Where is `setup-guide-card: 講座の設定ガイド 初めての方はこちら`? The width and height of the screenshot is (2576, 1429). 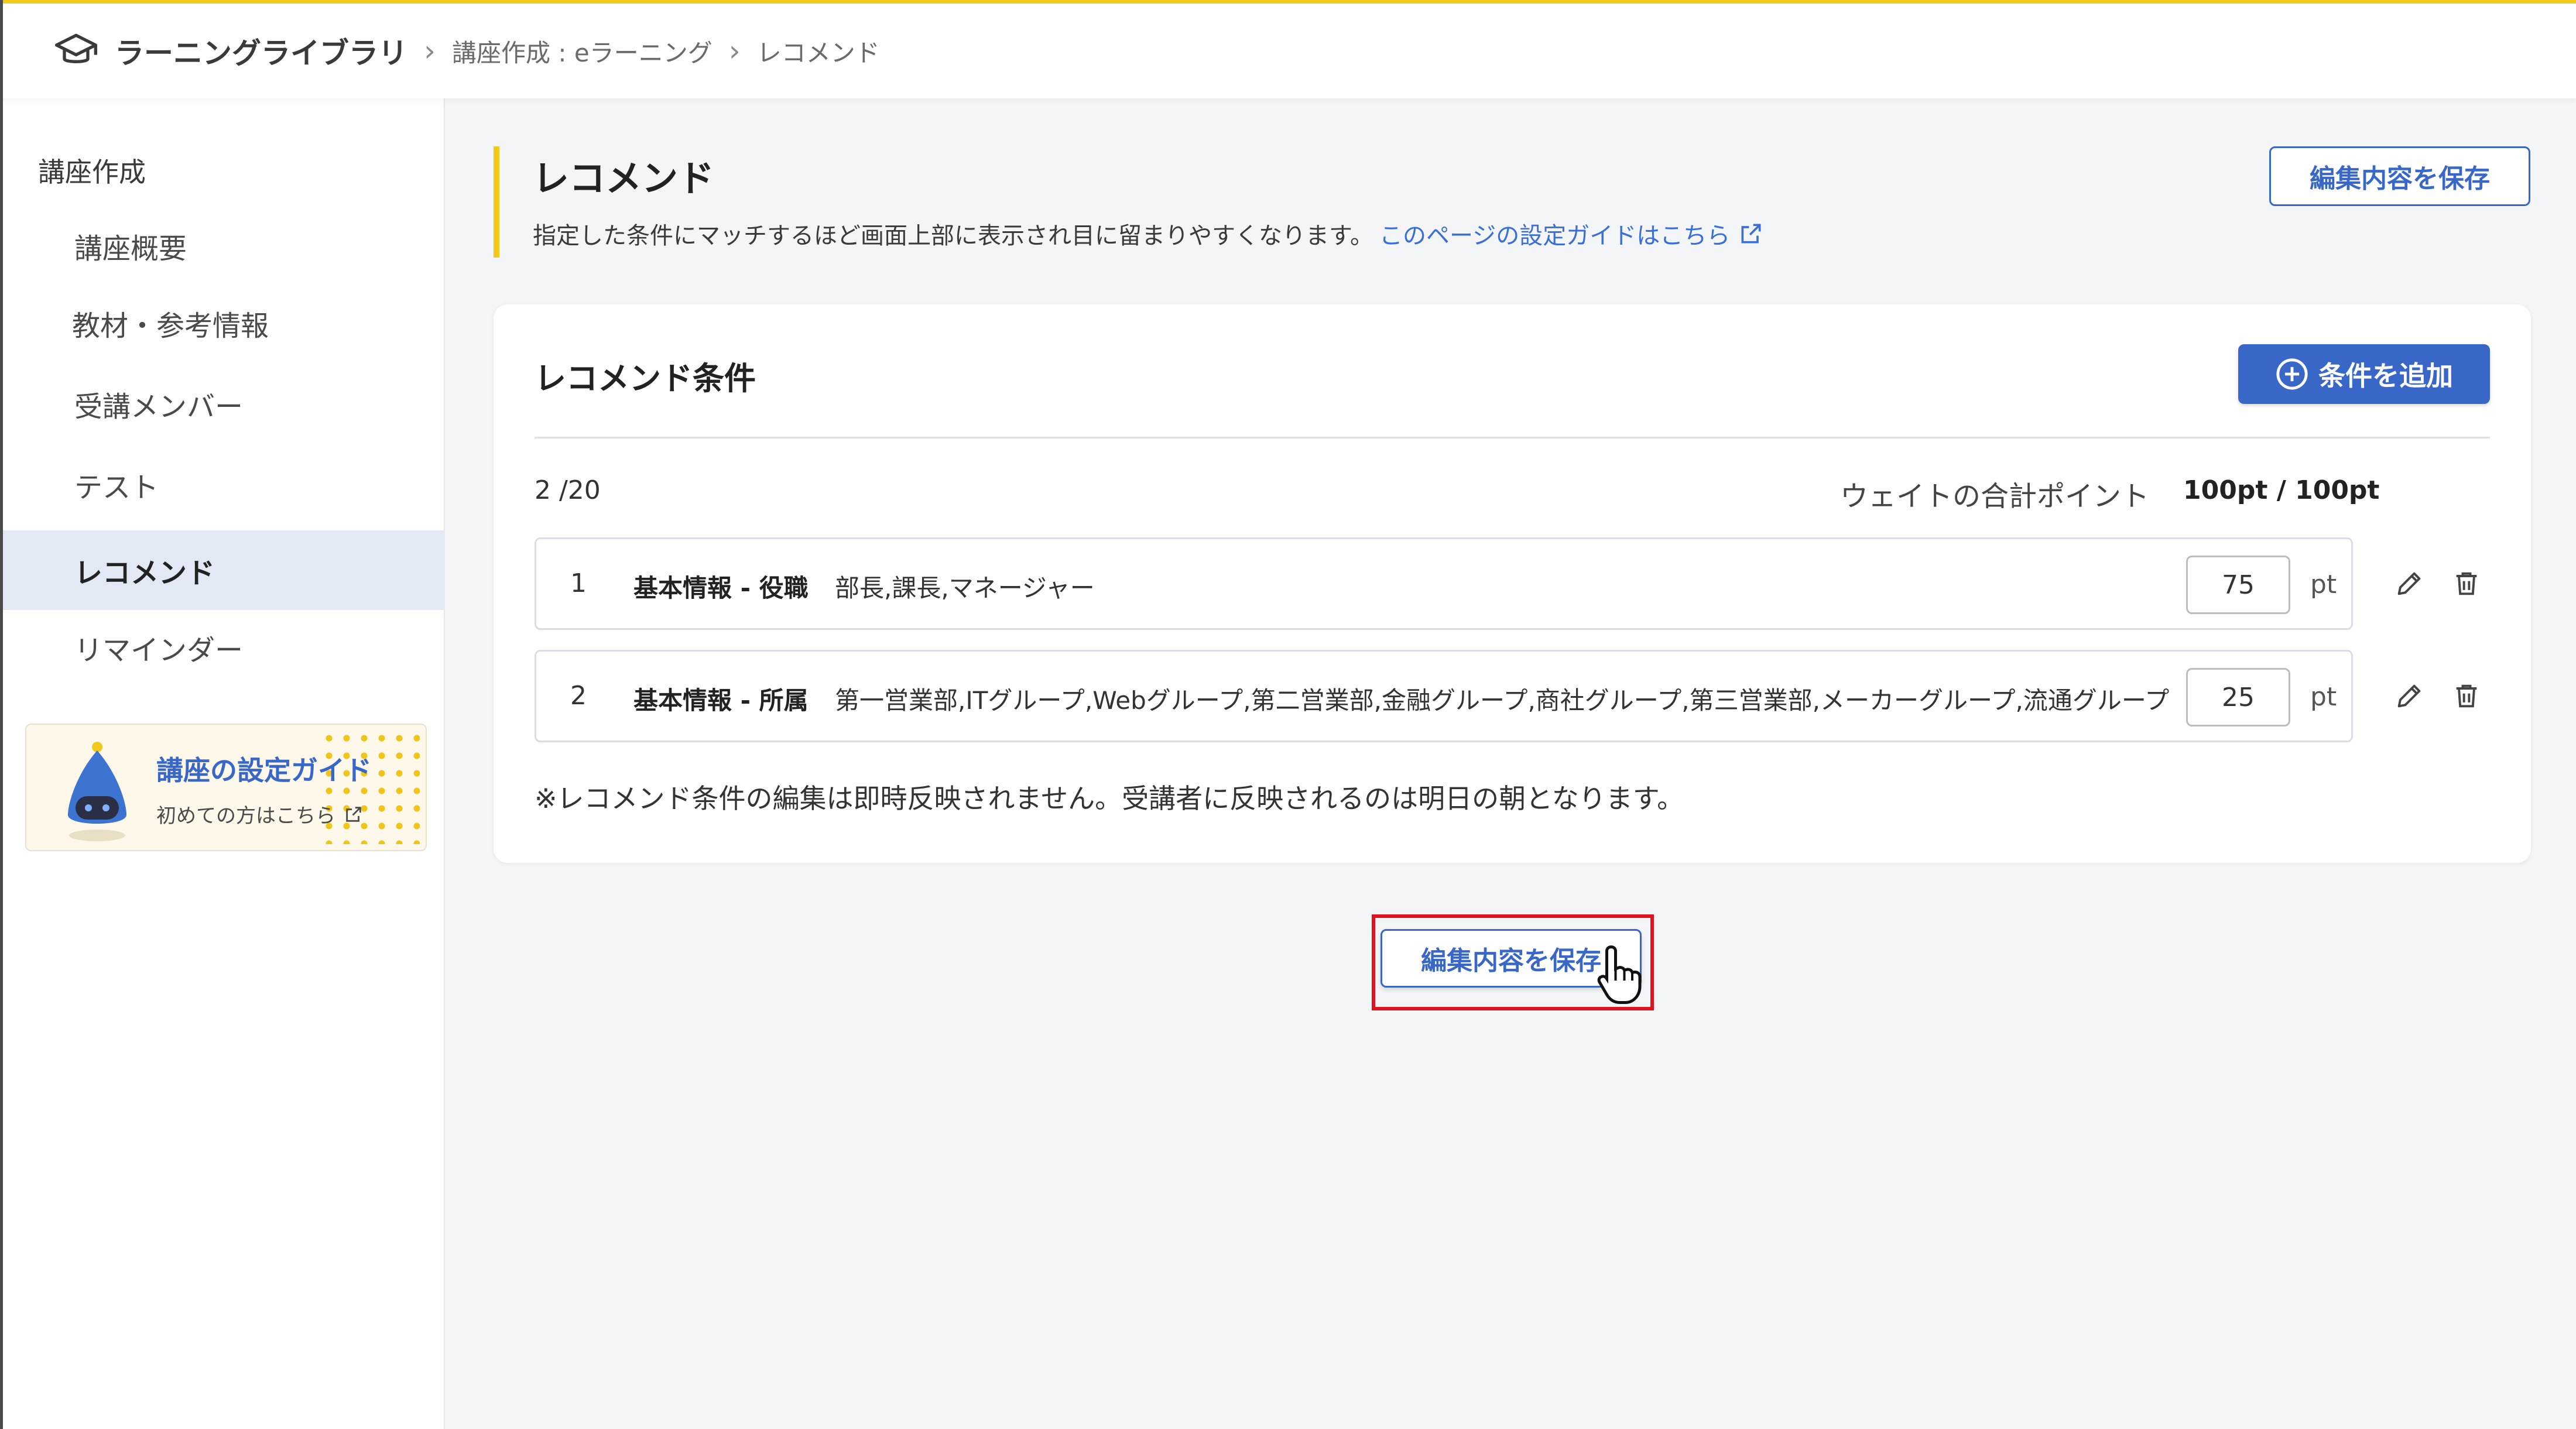 setup-guide-card: 講座の設定ガイド 初めての方はこちら is located at coordinates (226, 787).